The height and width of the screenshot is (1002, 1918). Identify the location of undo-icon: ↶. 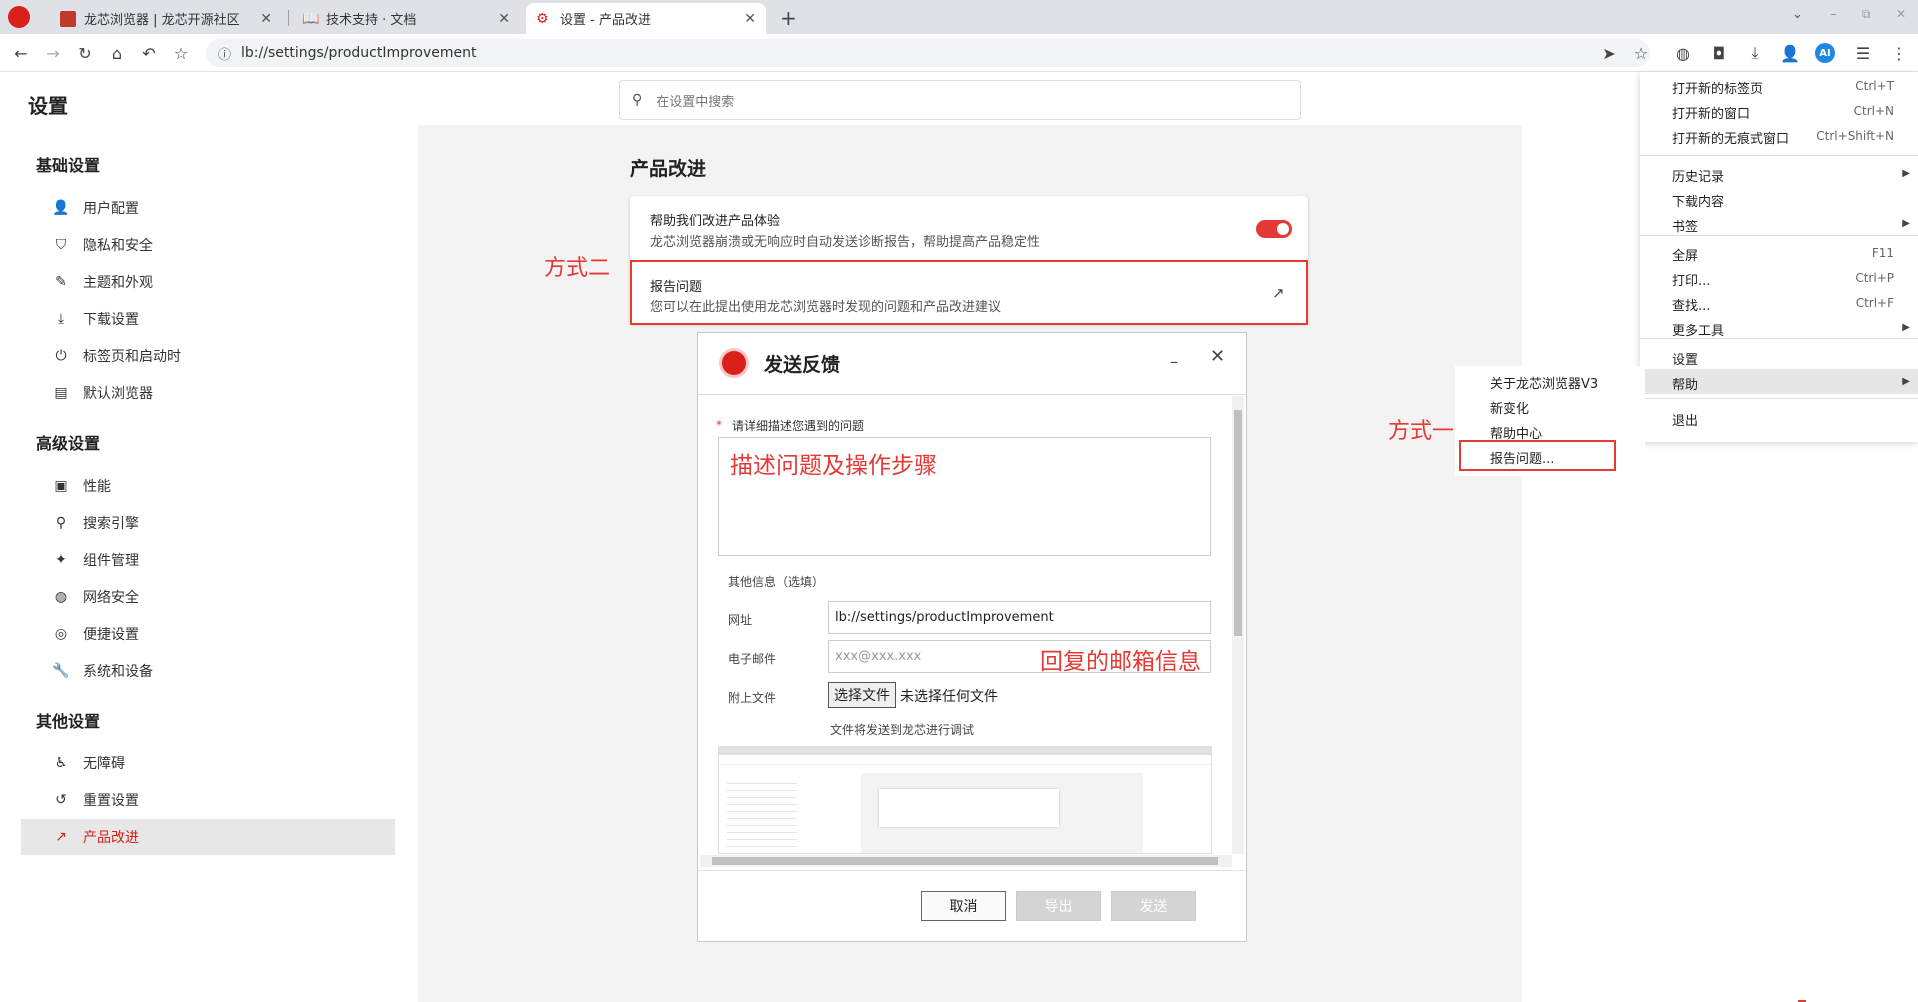
(149, 53).